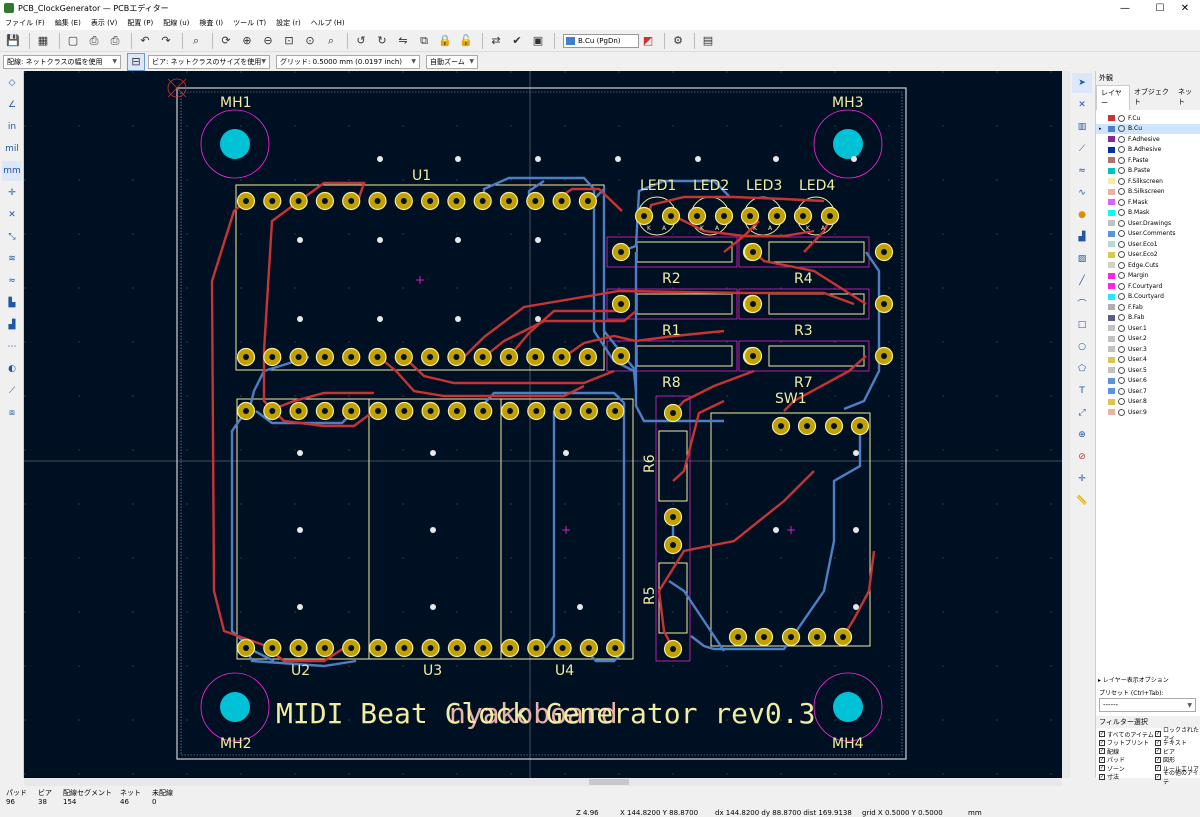 The image size is (1200, 817). What do you see at coordinates (817, 186) in the screenshot?
I see `ref-led4: LED4` at bounding box center [817, 186].